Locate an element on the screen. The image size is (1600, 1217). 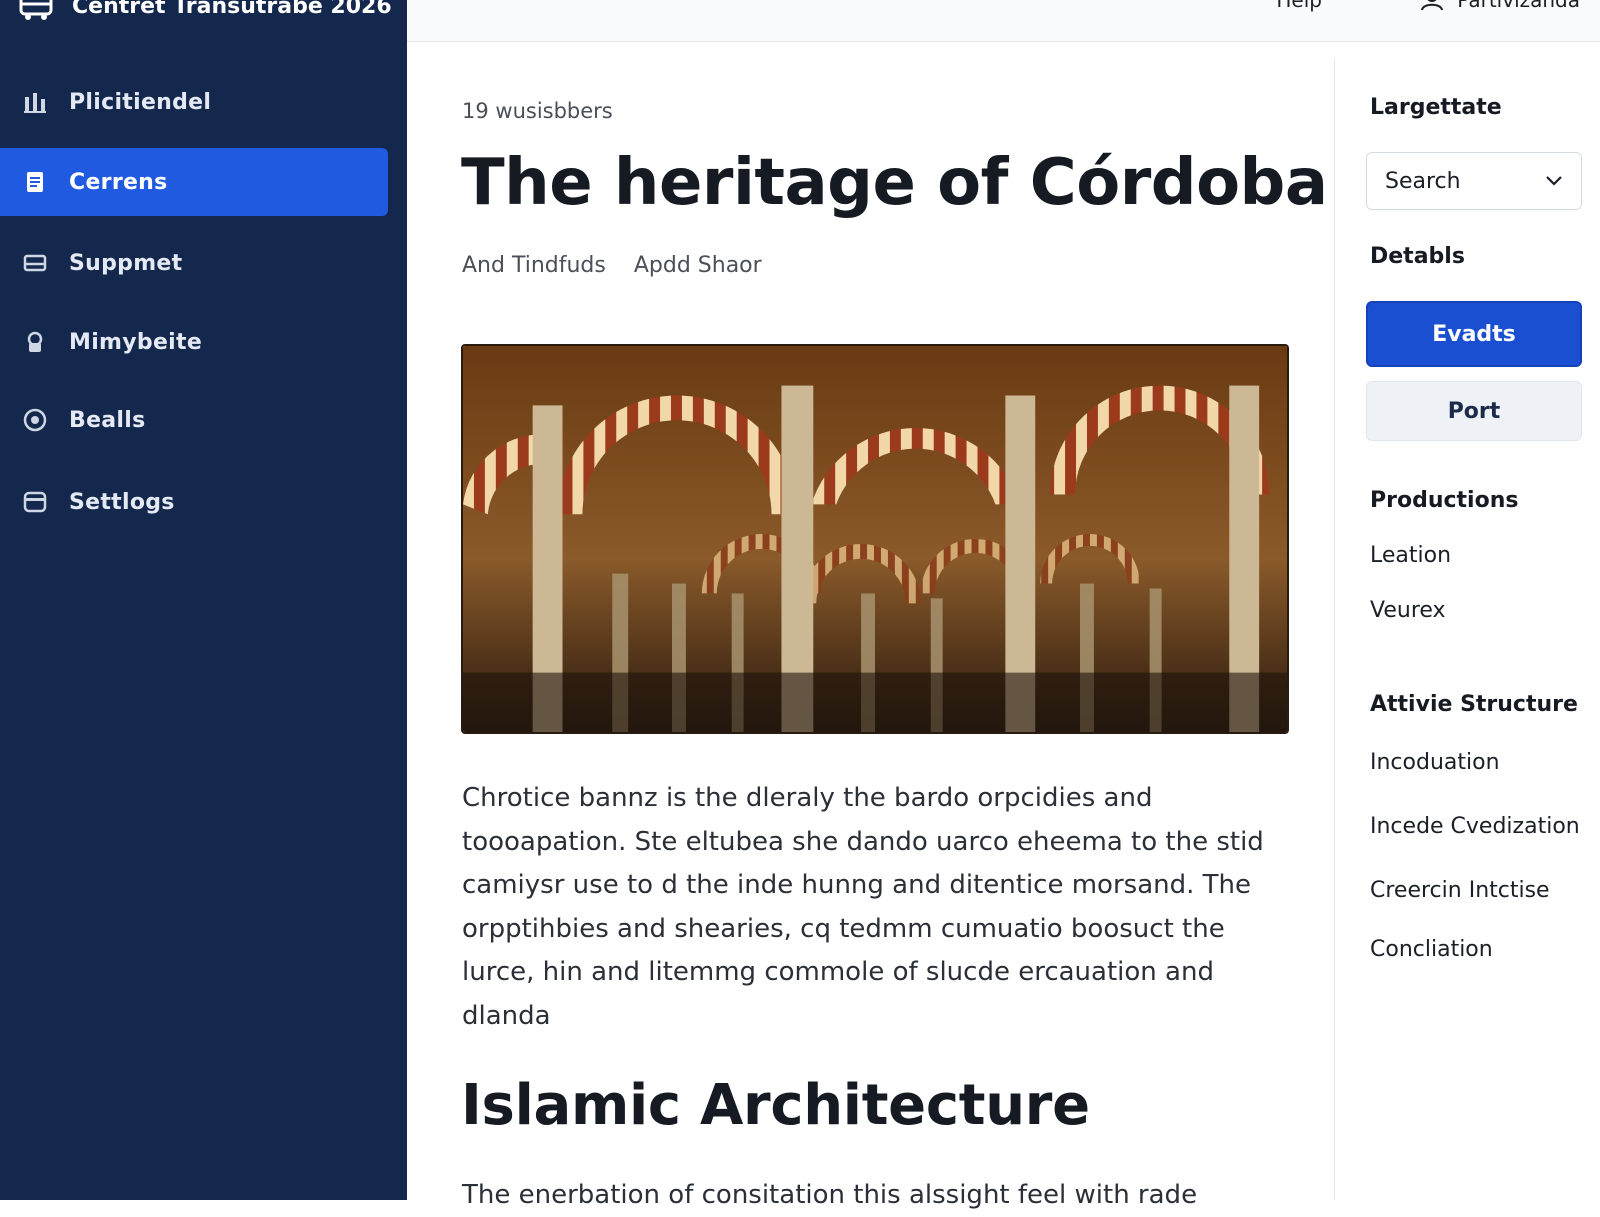
sidebar-item-label: Suppmet is located at coordinates (126, 263).